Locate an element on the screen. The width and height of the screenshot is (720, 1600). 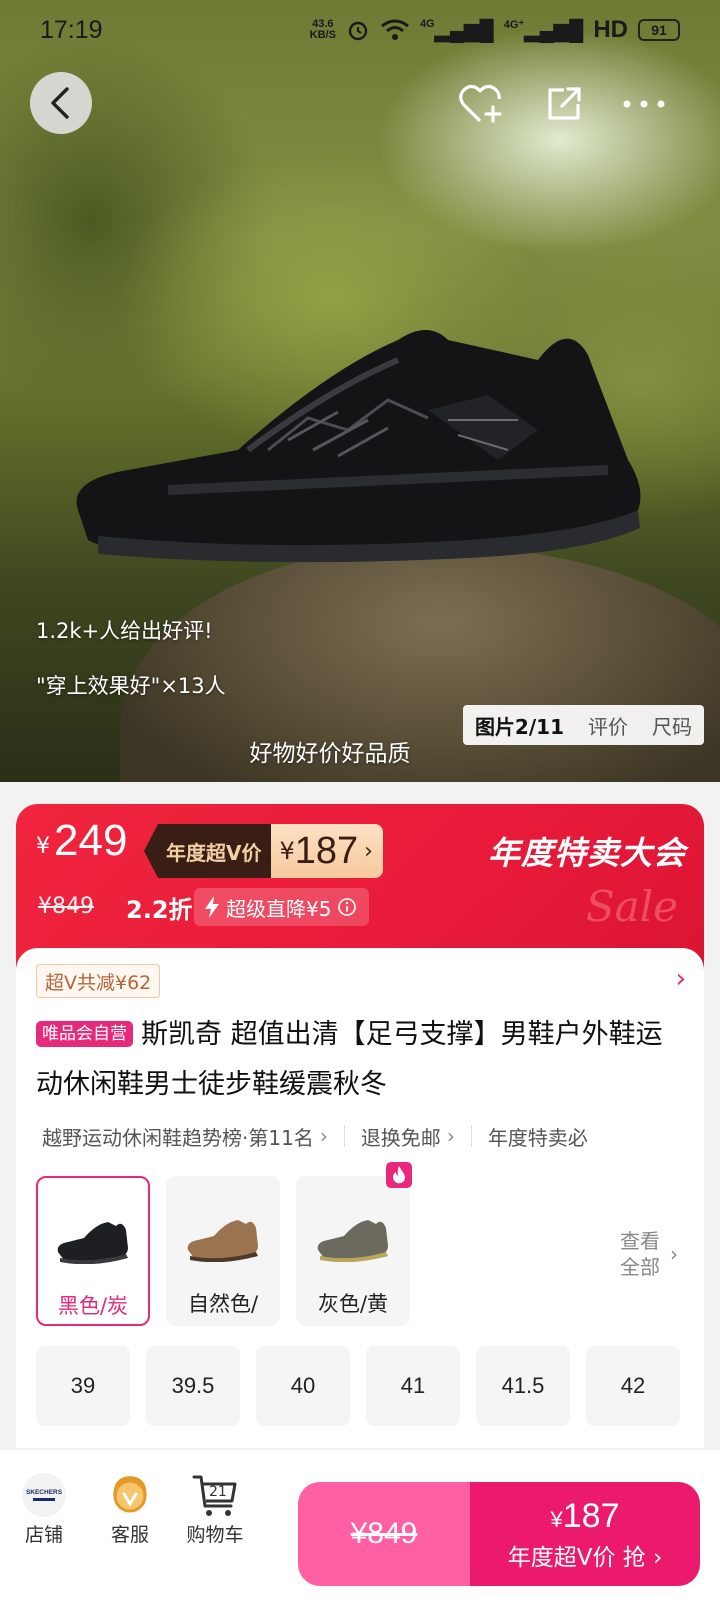
product-highlights: 越野运动休闲鞋趋势榜·第11名 › 退换免邮 › 年度特卖必 is located at coordinates (367, 1136).